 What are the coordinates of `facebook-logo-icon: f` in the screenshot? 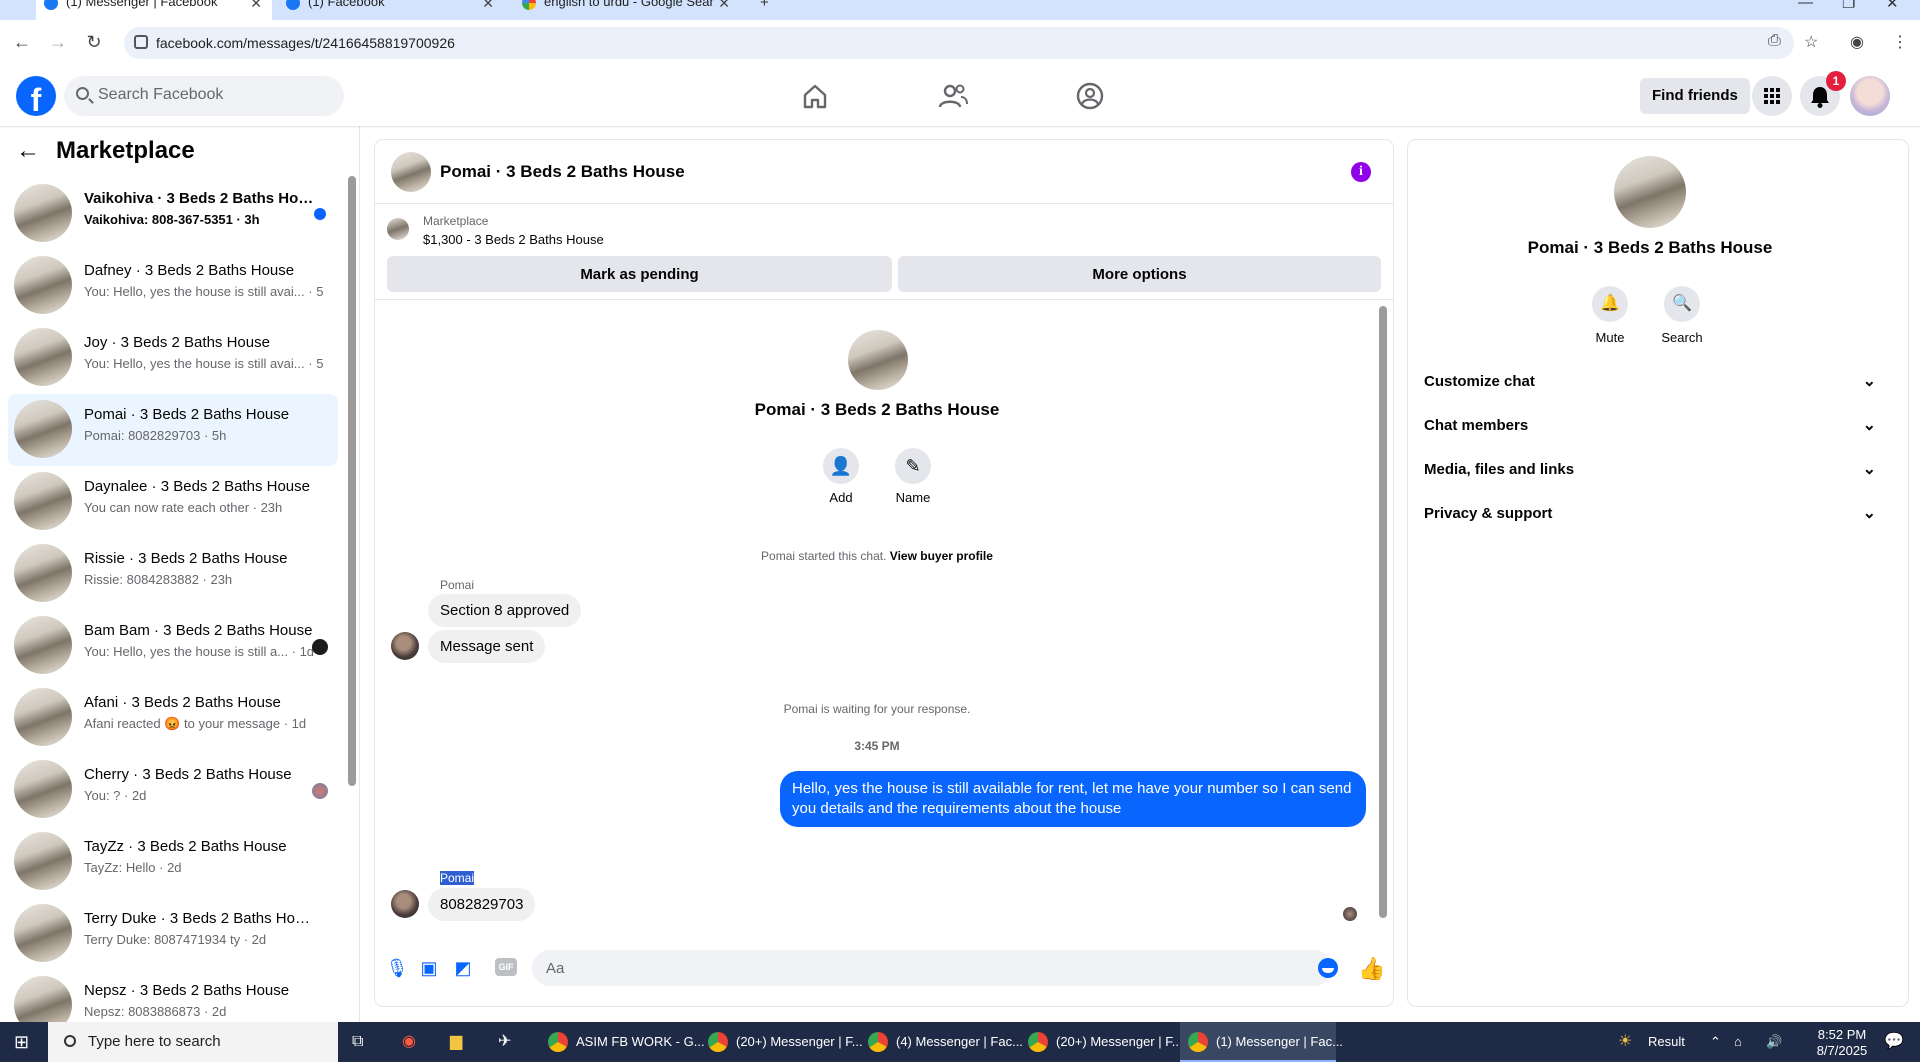 It's located at (36, 96).